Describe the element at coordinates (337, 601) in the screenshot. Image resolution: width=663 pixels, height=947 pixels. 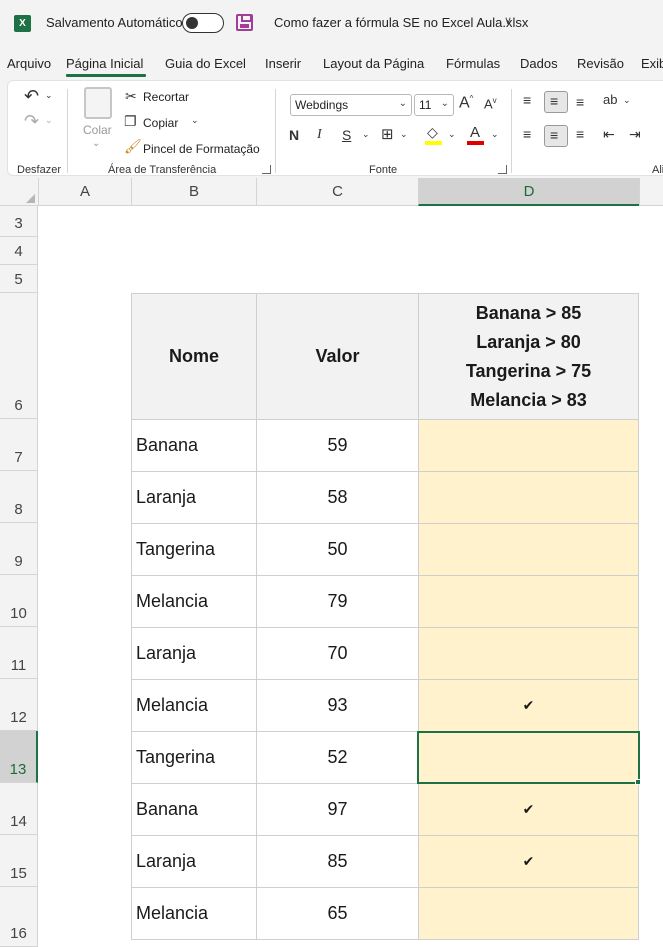
I see `cell-valor: 79` at that location.